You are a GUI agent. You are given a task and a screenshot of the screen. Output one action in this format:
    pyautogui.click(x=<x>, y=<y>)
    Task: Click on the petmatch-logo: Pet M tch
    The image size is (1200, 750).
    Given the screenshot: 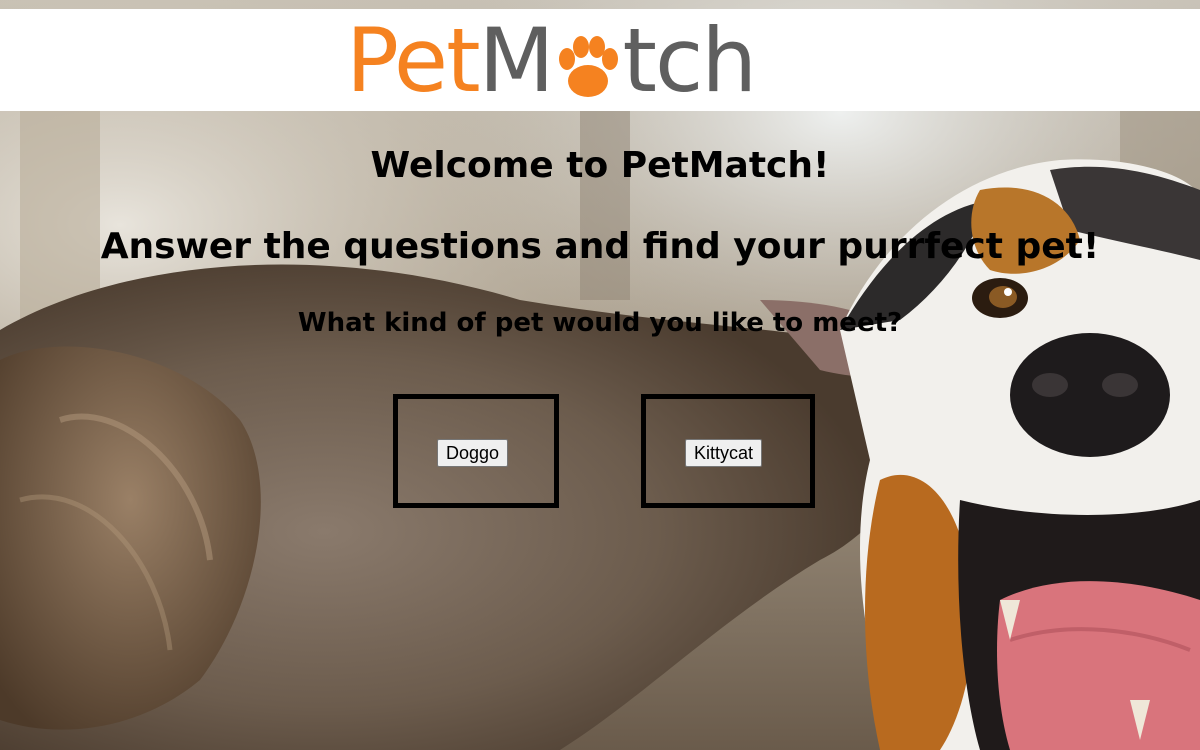 What is the action you would take?
    pyautogui.click(x=552, y=60)
    